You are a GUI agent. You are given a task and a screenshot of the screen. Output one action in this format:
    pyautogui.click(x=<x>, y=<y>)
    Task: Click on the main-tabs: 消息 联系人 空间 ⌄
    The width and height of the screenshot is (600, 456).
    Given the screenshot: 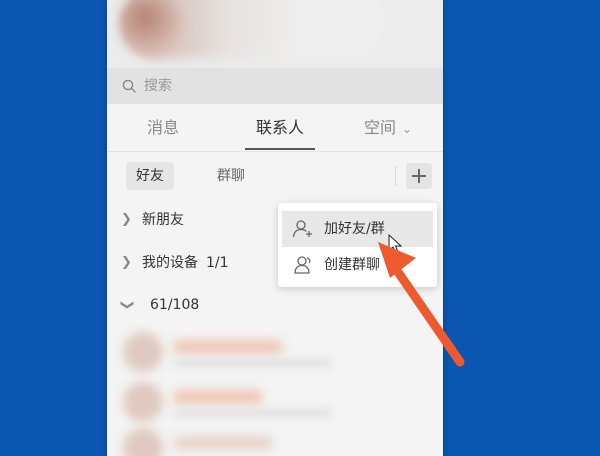 What is the action you would take?
    pyautogui.click(x=275, y=128)
    